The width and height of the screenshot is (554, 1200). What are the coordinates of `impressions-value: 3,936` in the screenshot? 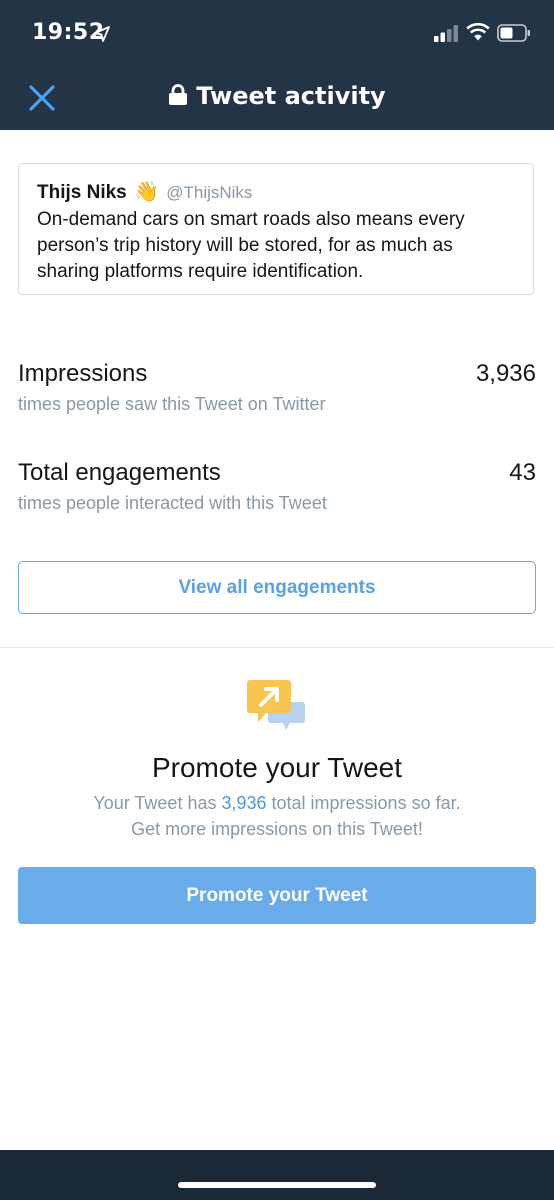 It's located at (505, 373).